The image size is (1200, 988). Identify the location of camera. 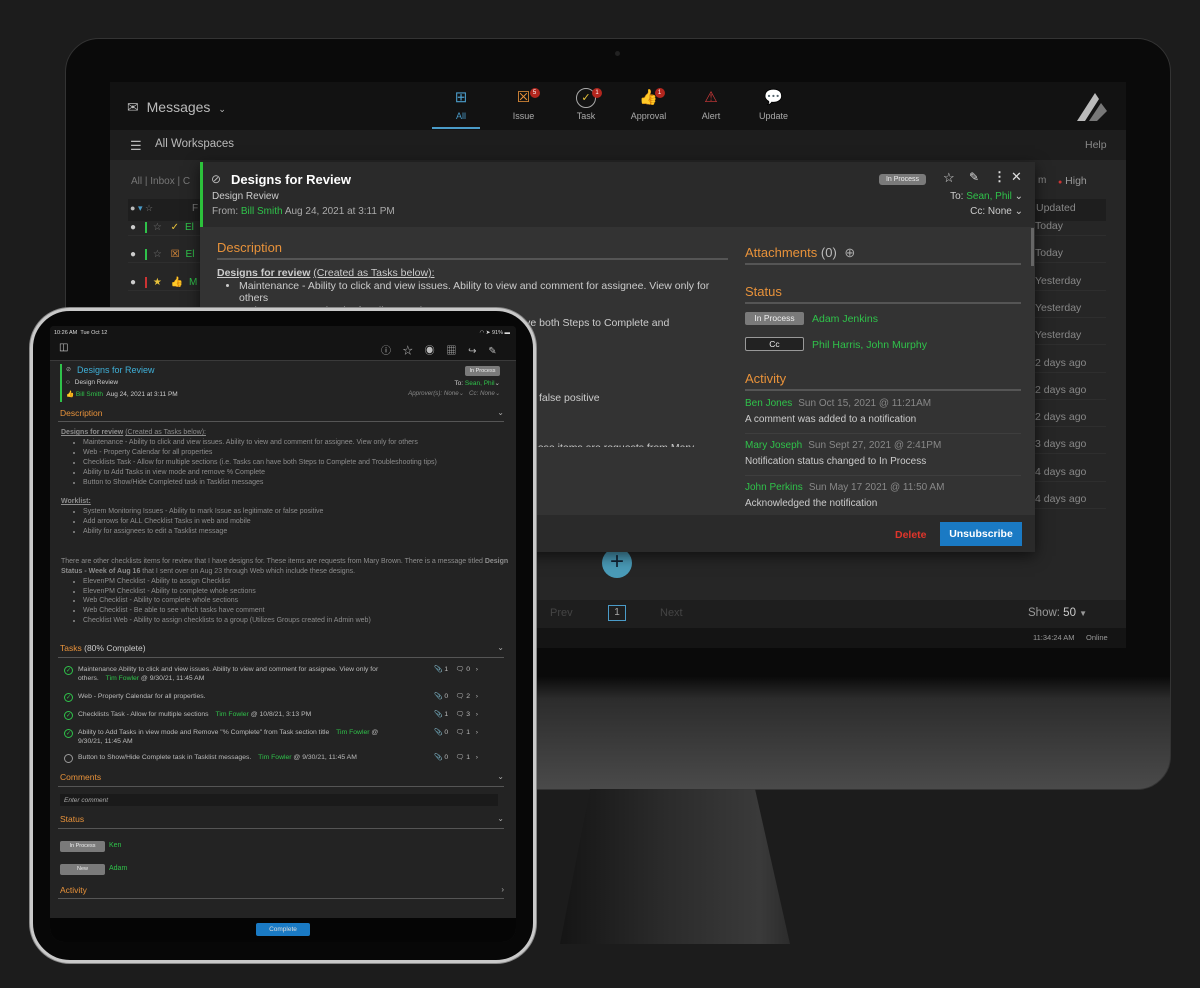
(617, 53).